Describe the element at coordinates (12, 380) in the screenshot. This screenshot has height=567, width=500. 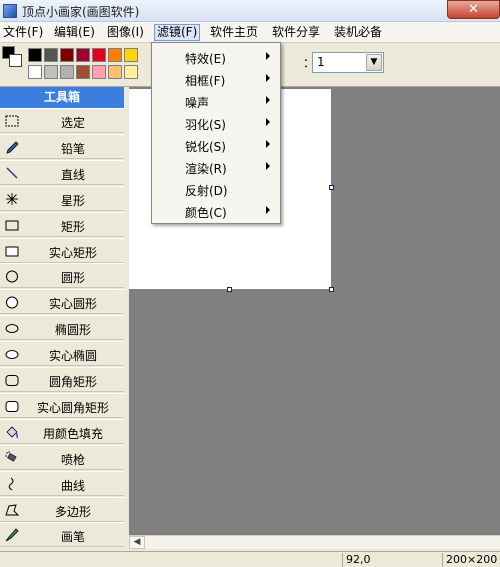
I see `rounded-rectangle-icon` at that location.